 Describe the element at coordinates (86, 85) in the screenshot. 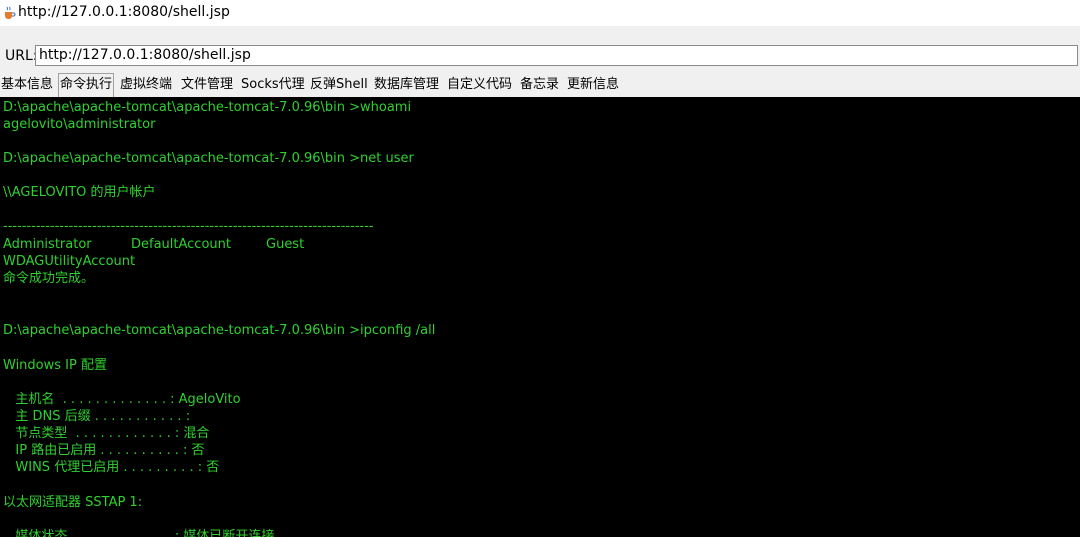

I see `tab-command-exec: 命令执行` at that location.